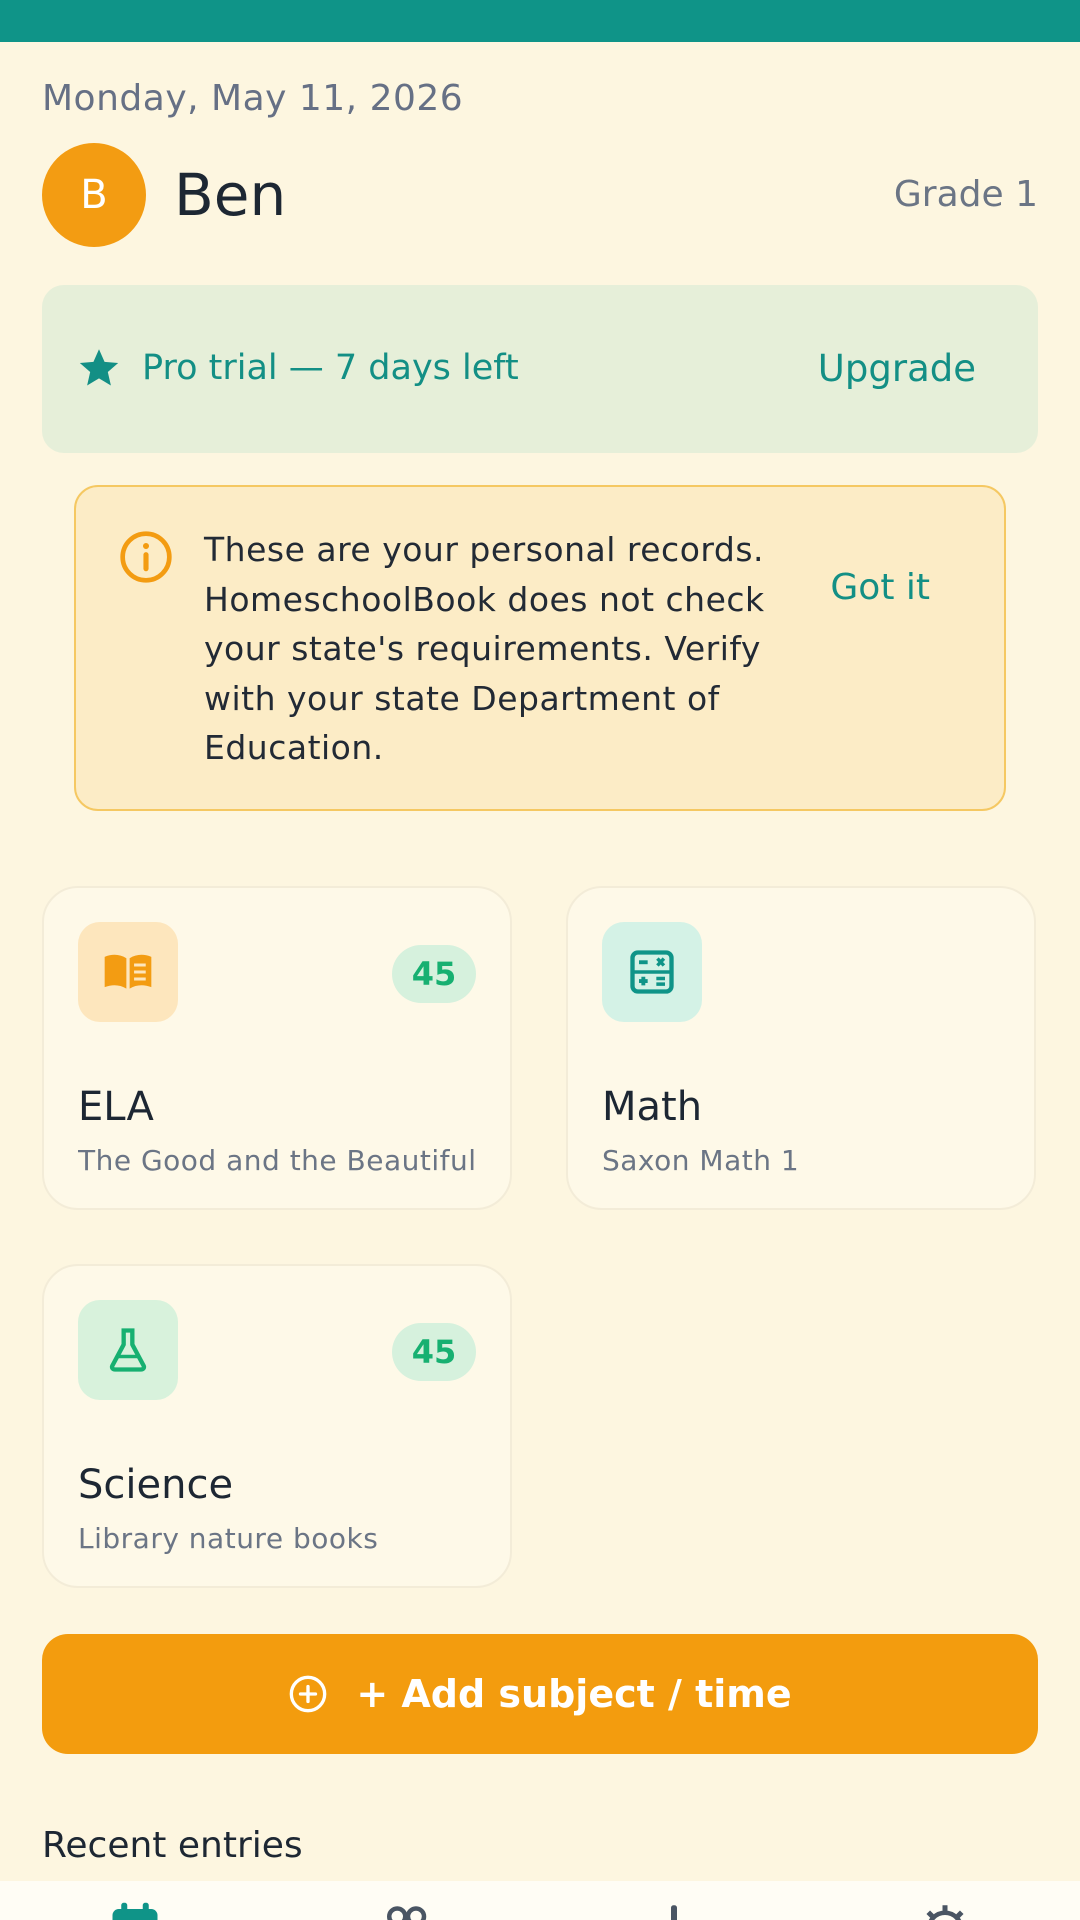  I want to click on status-bar, so click(540, 21).